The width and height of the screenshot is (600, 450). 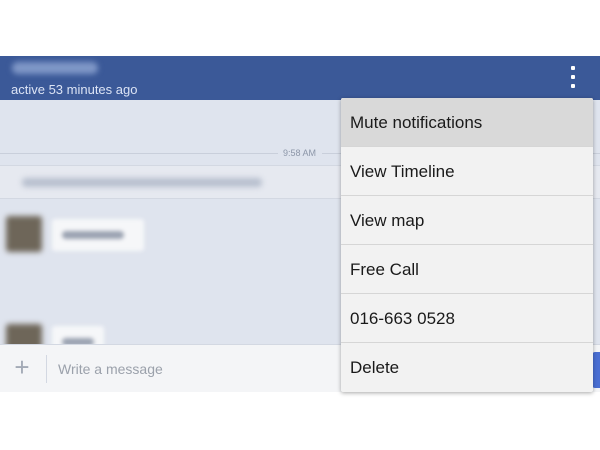 What do you see at coordinates (139, 153) in the screenshot?
I see `timestamp-divider-left` at bounding box center [139, 153].